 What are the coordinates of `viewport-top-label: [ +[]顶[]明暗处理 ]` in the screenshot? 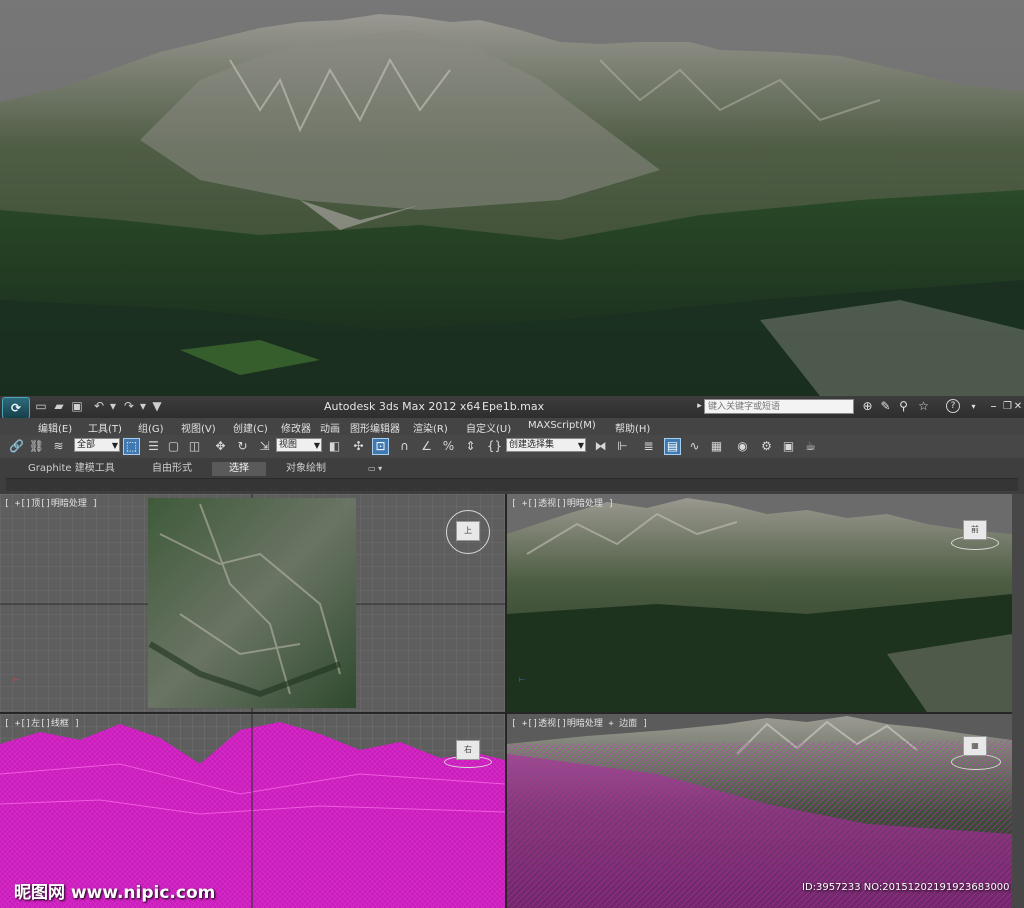 It's located at (51, 502).